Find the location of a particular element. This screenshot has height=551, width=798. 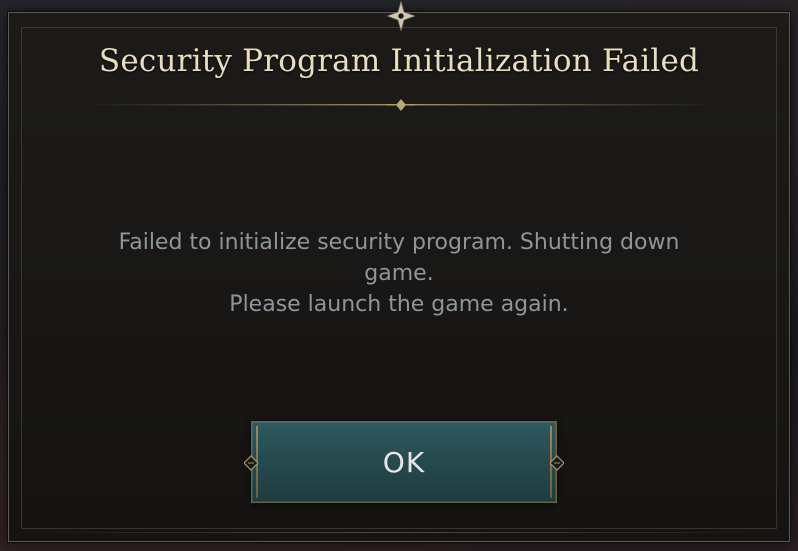

title-divider is located at coordinates (401, 105).